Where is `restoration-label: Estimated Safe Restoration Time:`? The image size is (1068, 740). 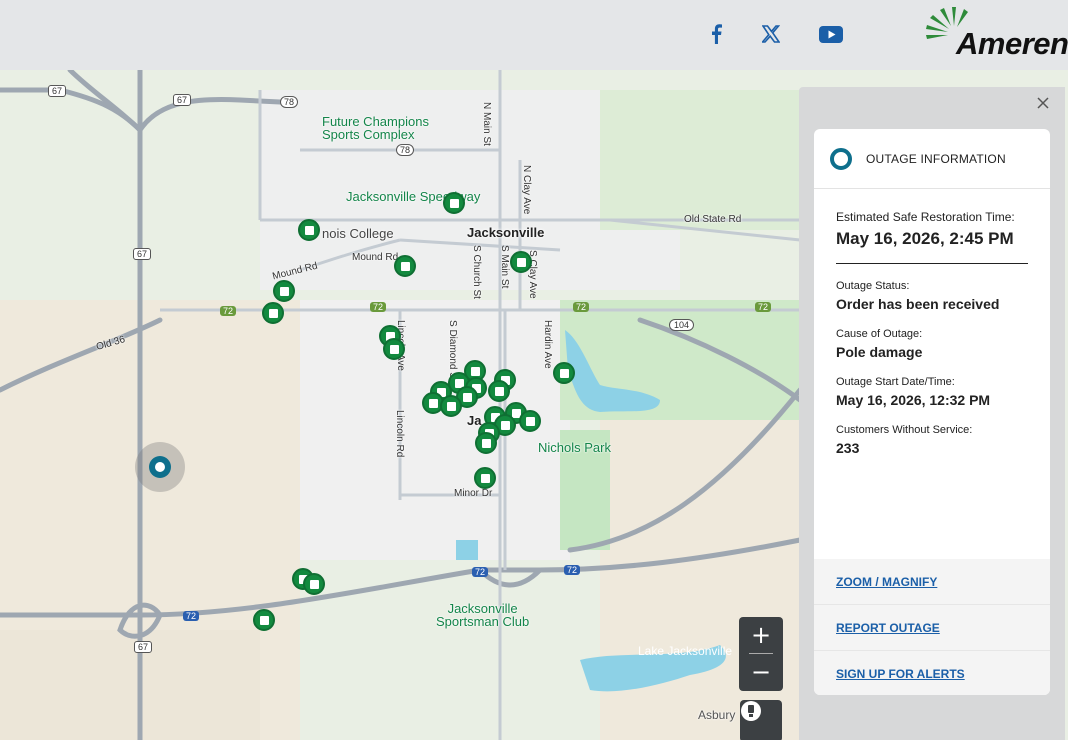 restoration-label: Estimated Safe Restoration Time: is located at coordinates (925, 217).